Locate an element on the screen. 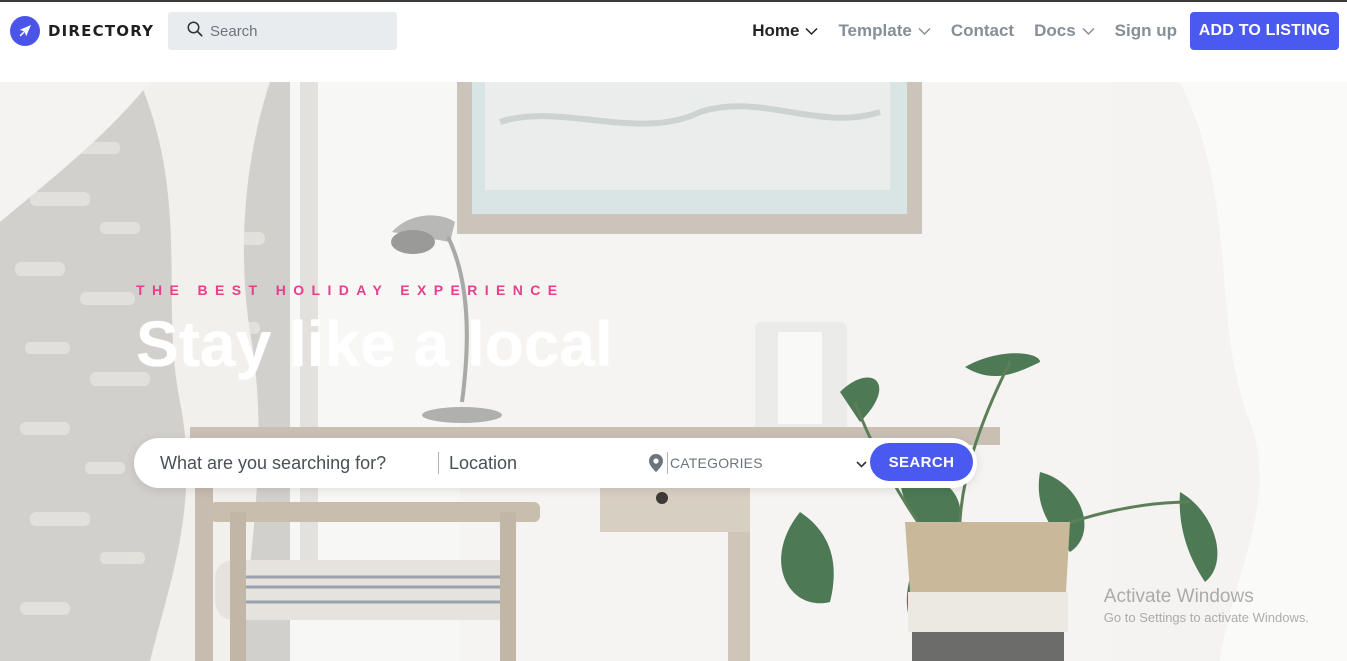  search-input is located at coordinates (300, 31).